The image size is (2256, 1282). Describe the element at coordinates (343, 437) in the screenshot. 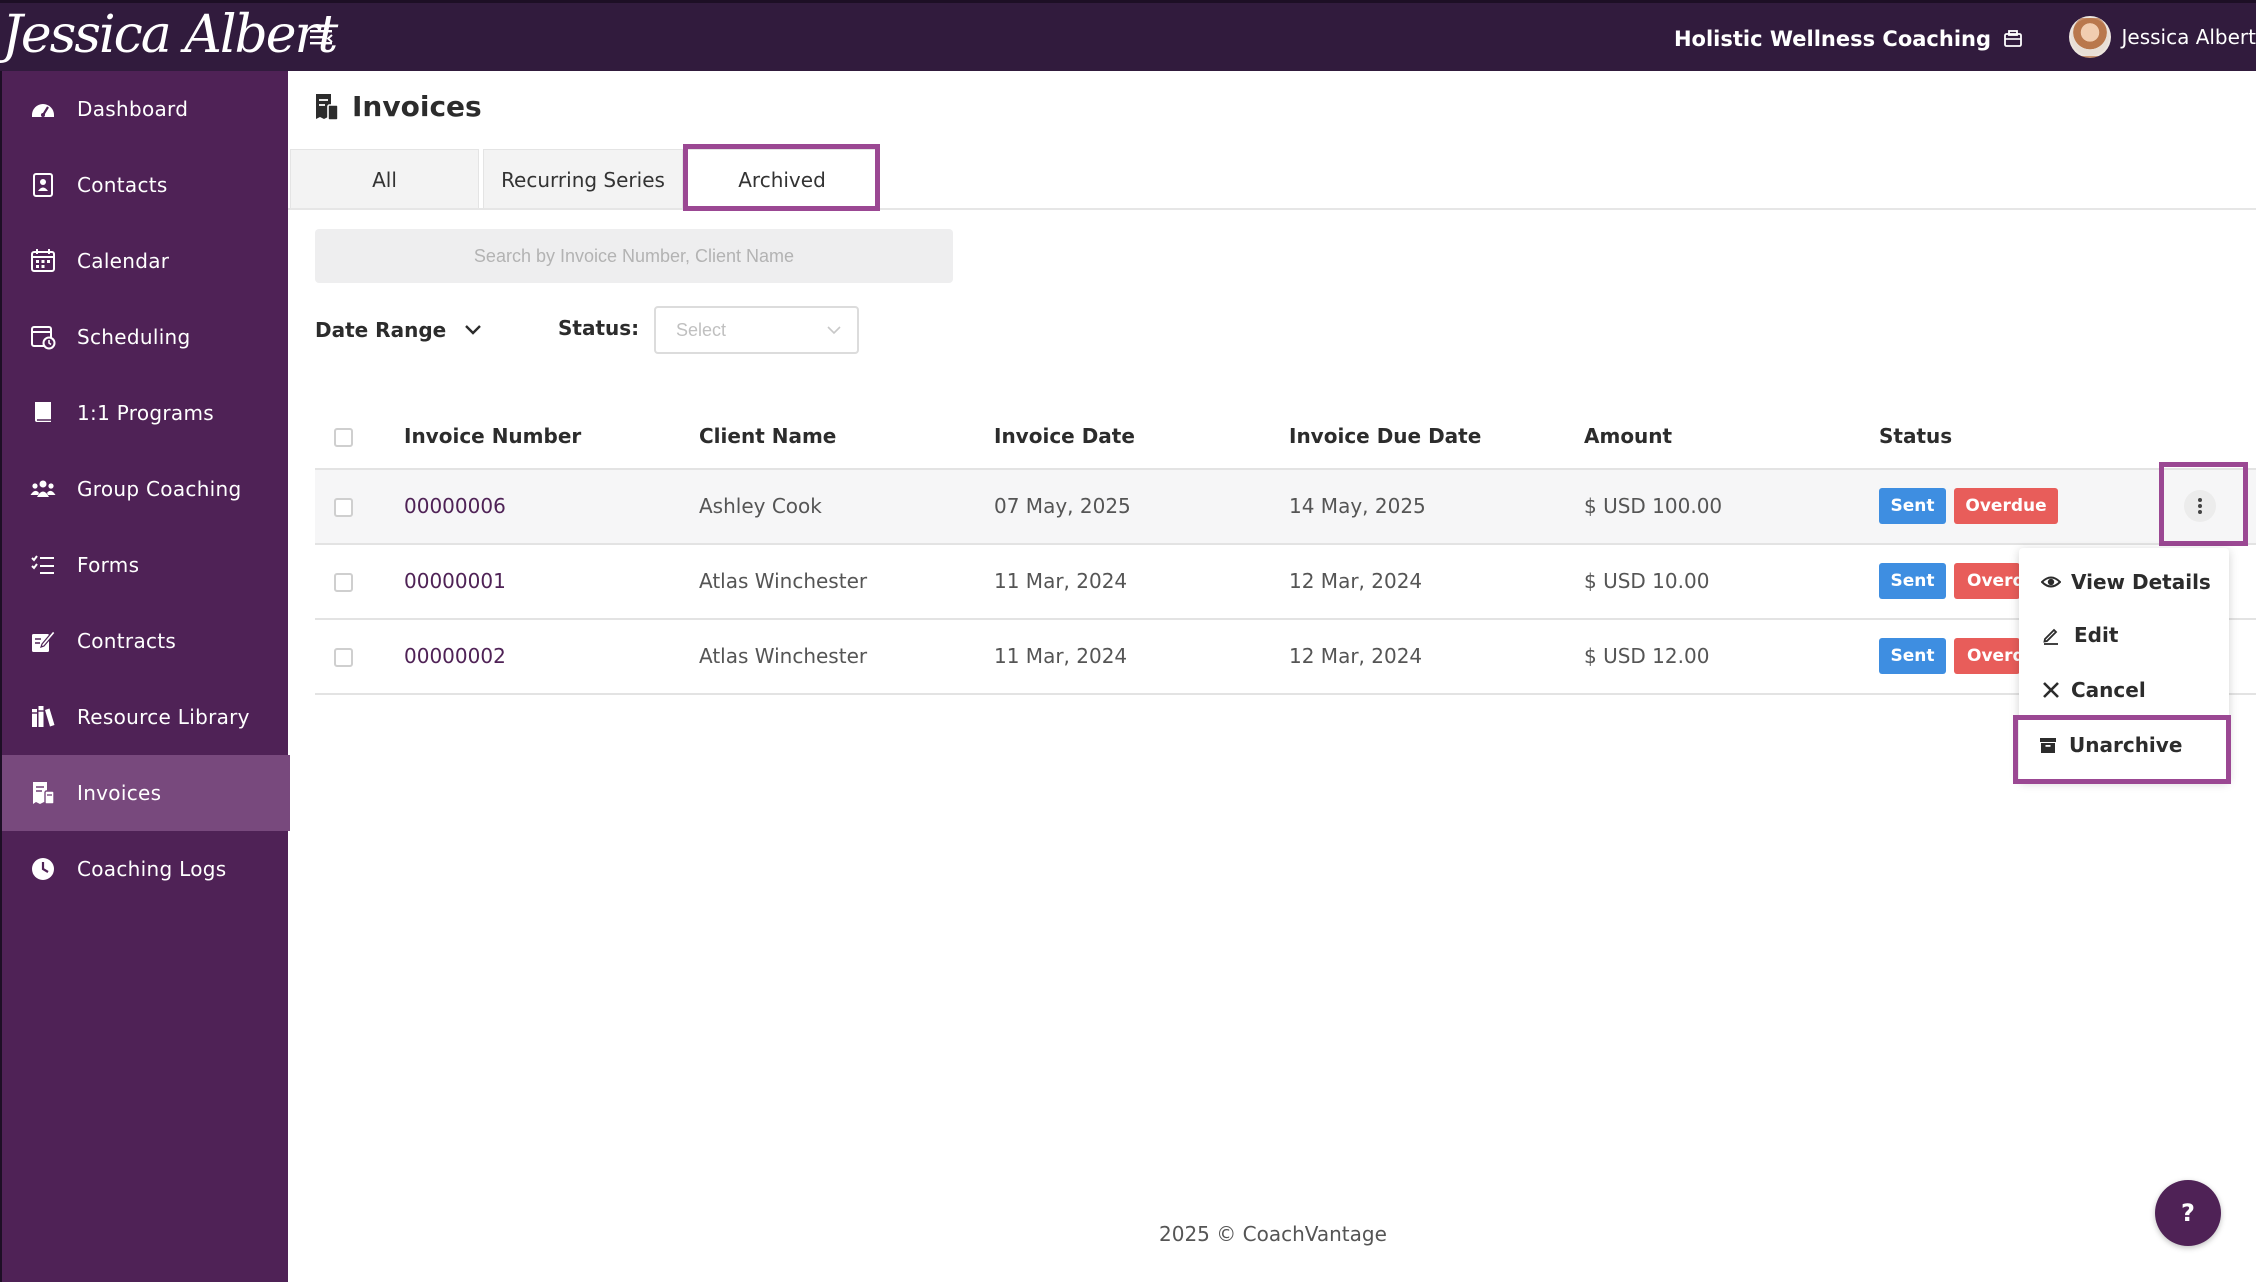

I see `select-all-checkbox` at that location.